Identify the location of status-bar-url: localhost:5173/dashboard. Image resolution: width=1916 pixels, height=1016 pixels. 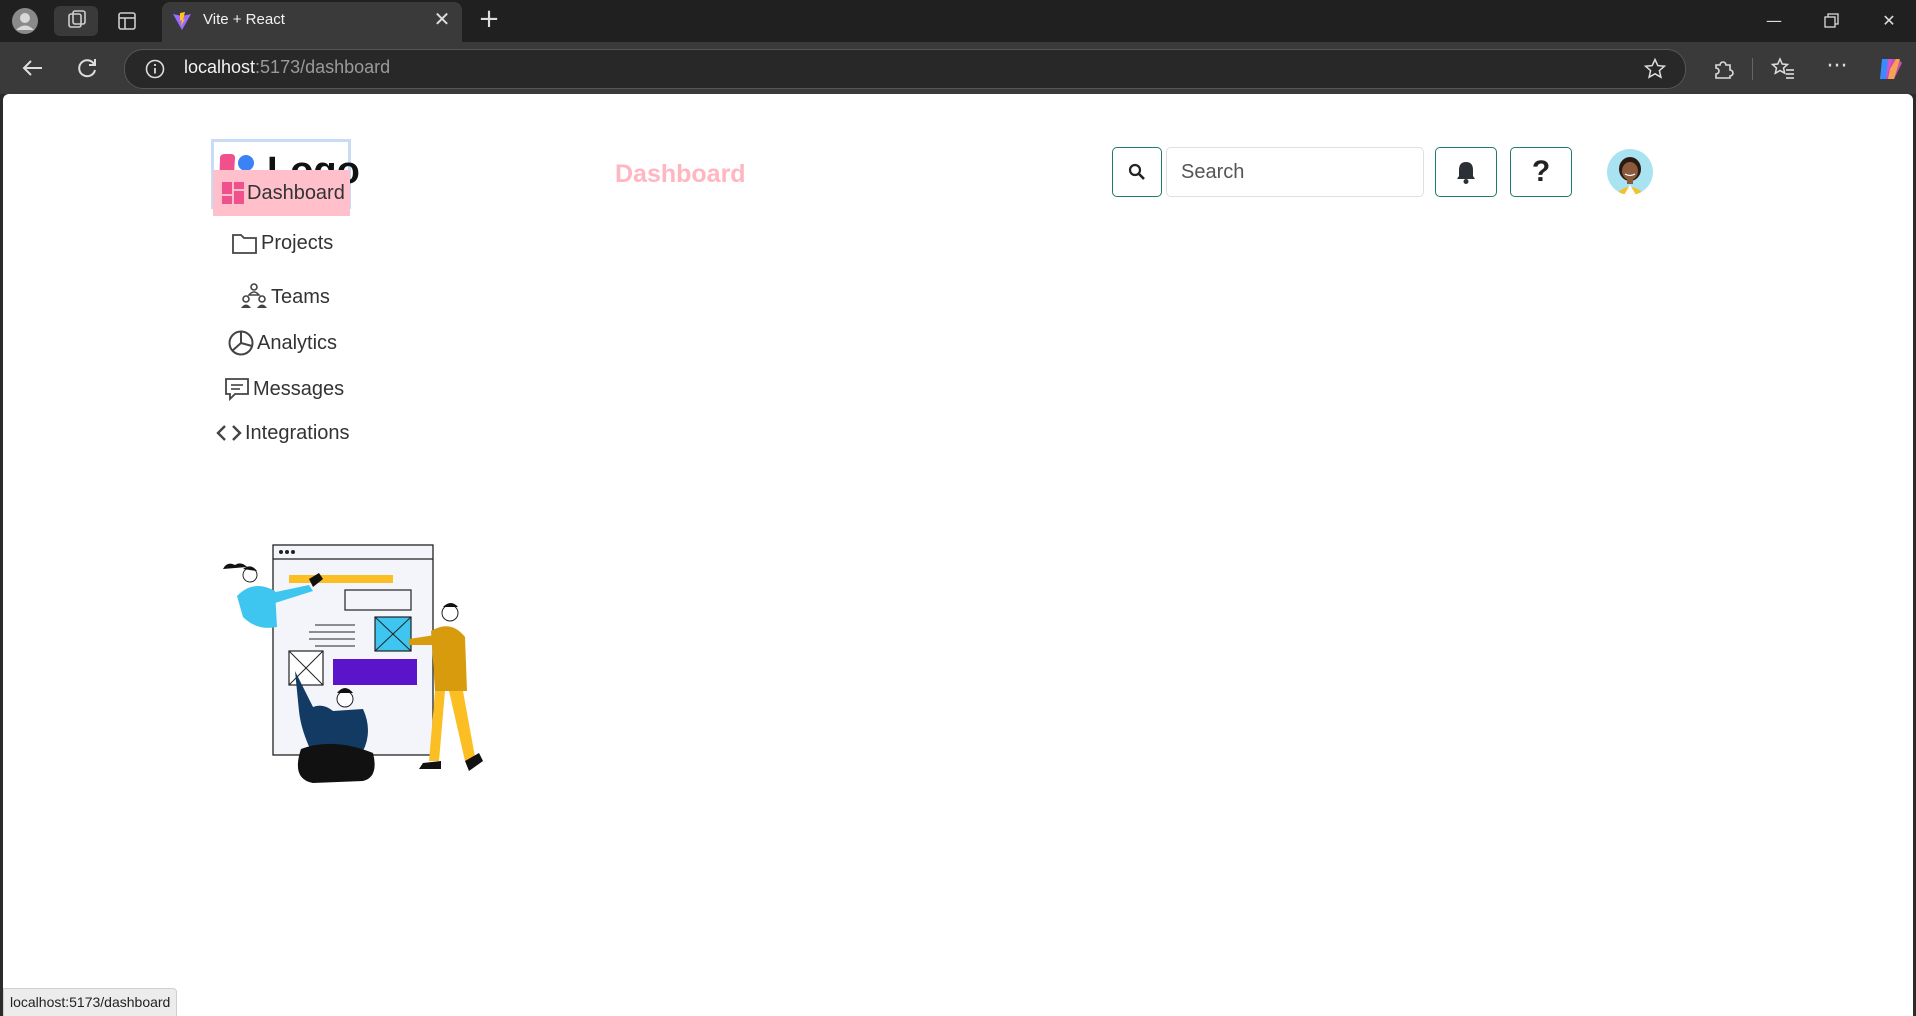
(90, 1002).